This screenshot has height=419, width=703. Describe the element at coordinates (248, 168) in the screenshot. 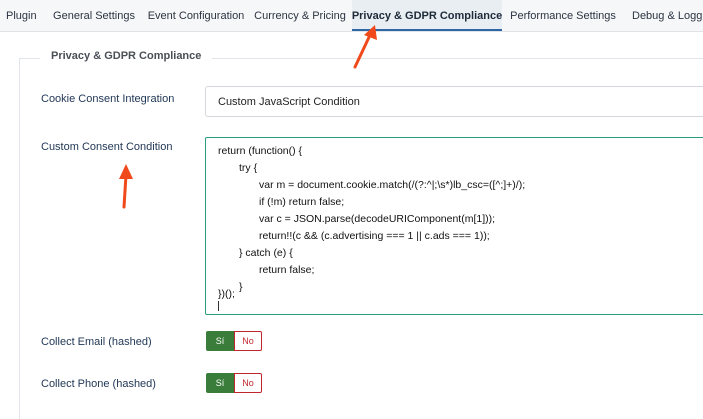

I see `code-line: try {` at that location.